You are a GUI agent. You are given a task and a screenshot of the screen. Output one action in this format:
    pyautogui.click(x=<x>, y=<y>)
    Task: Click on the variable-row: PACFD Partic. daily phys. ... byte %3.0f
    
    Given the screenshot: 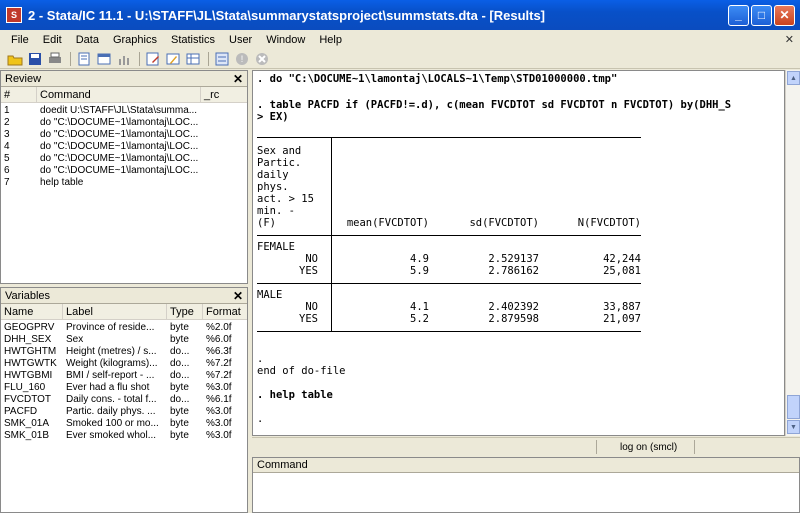 What is the action you would take?
    pyautogui.click(x=124, y=412)
    